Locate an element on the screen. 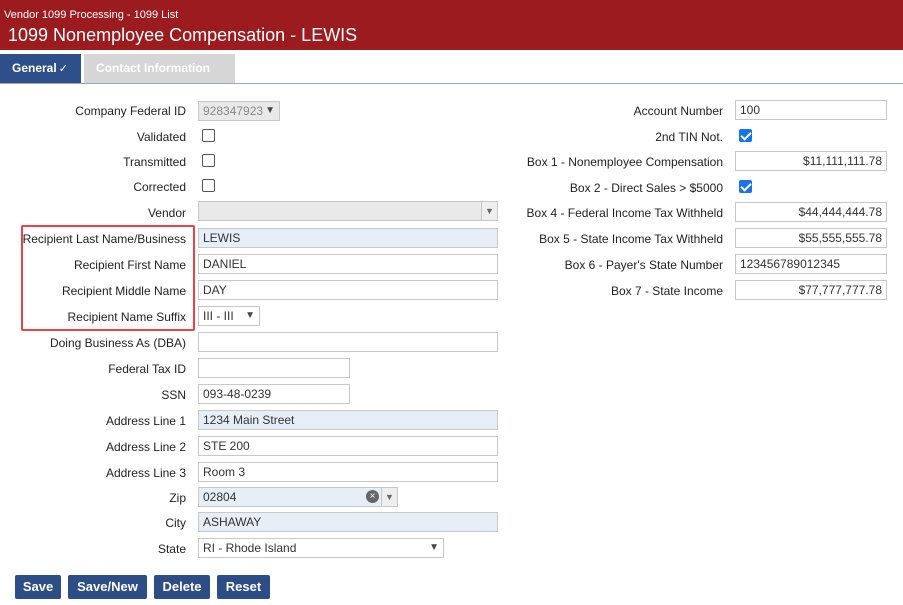  box6-input: 123456789012345 is located at coordinates (811, 264).